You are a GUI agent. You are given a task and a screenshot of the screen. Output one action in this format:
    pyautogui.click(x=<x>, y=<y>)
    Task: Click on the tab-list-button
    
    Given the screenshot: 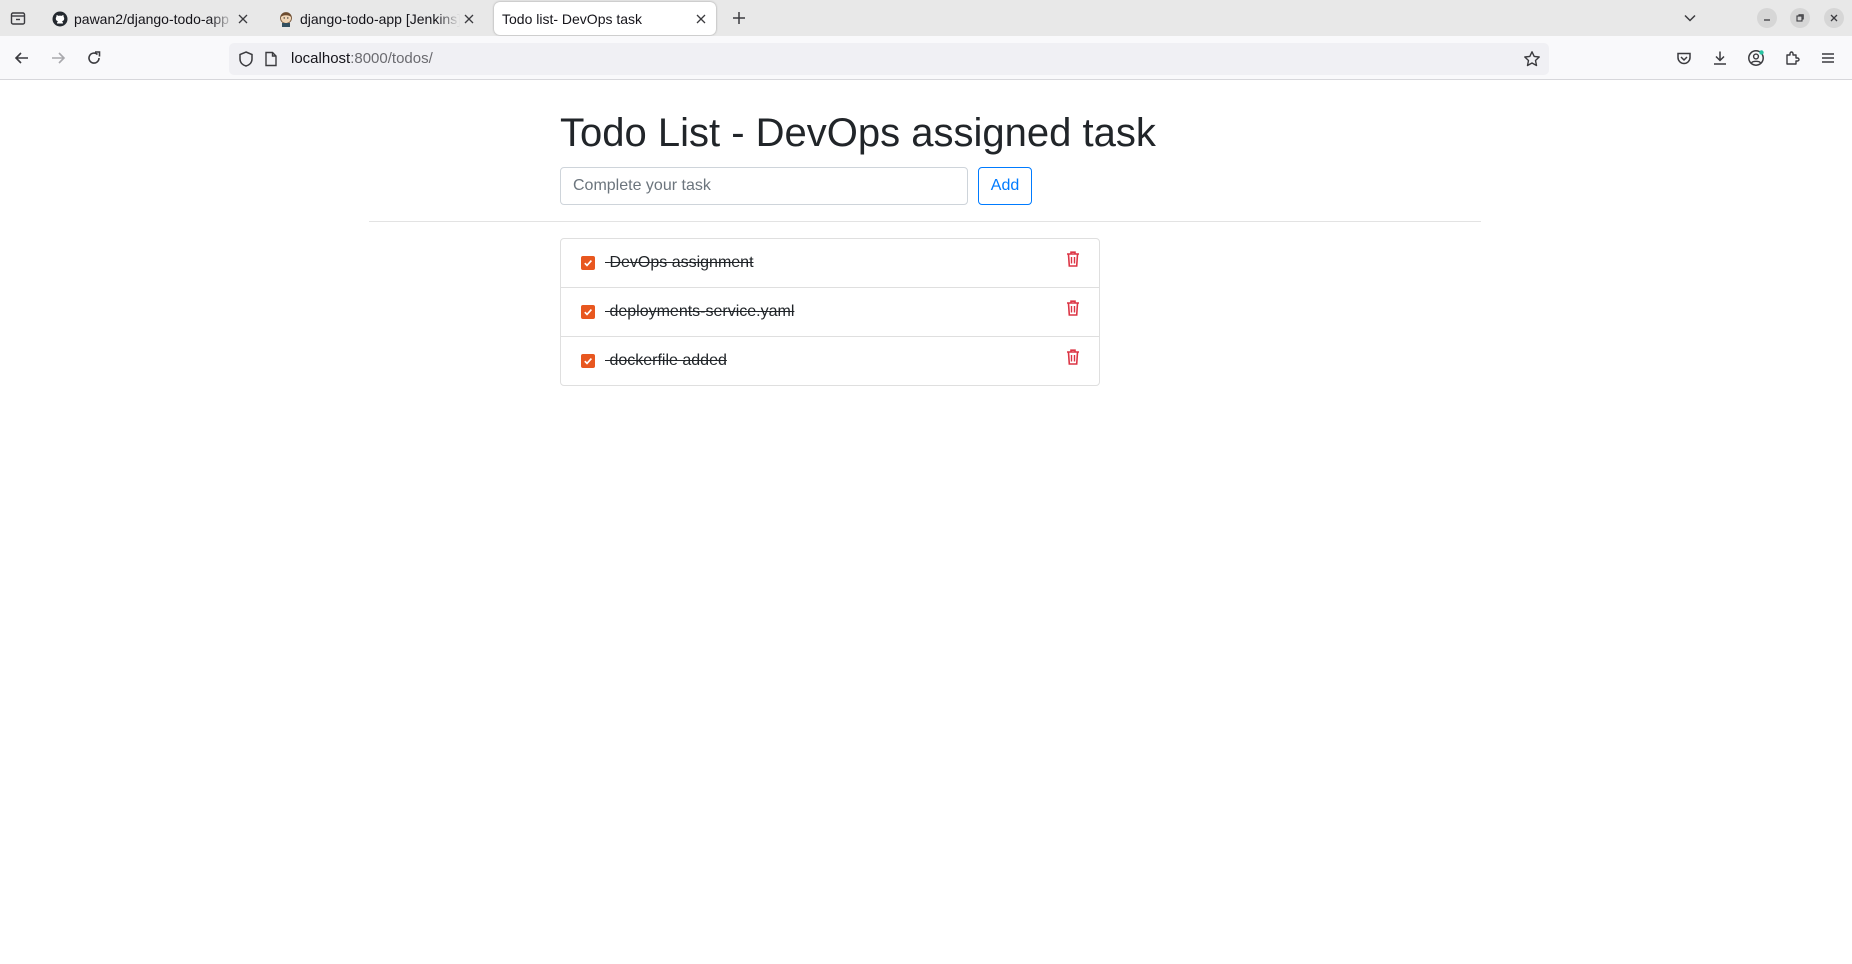 What is the action you would take?
    pyautogui.click(x=18, y=18)
    